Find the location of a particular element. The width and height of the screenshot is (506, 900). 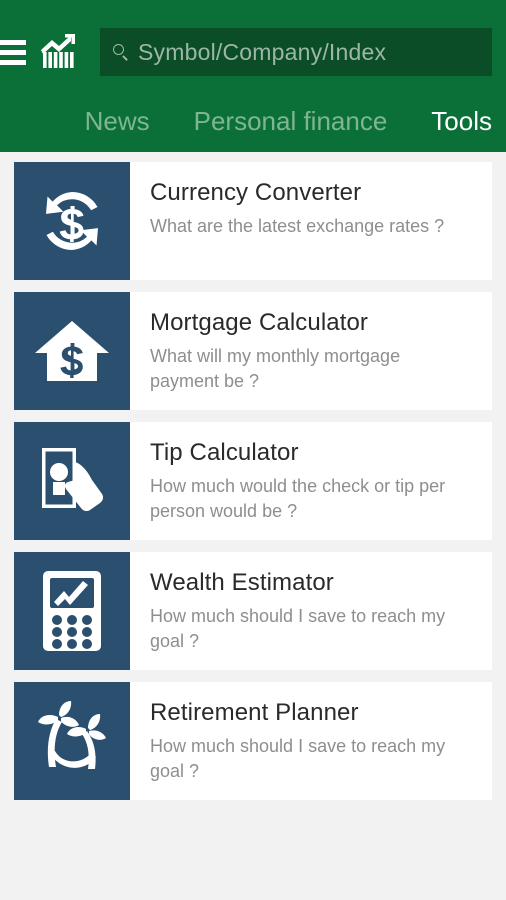

search-placeholder-text: Symbol/Company/Index is located at coordinates (262, 51).